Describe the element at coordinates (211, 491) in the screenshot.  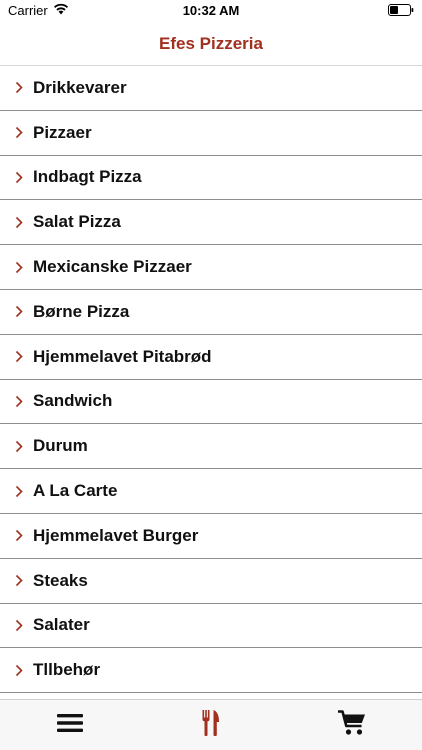
I see `menu-item-a-la-carte: A La Carte` at that location.